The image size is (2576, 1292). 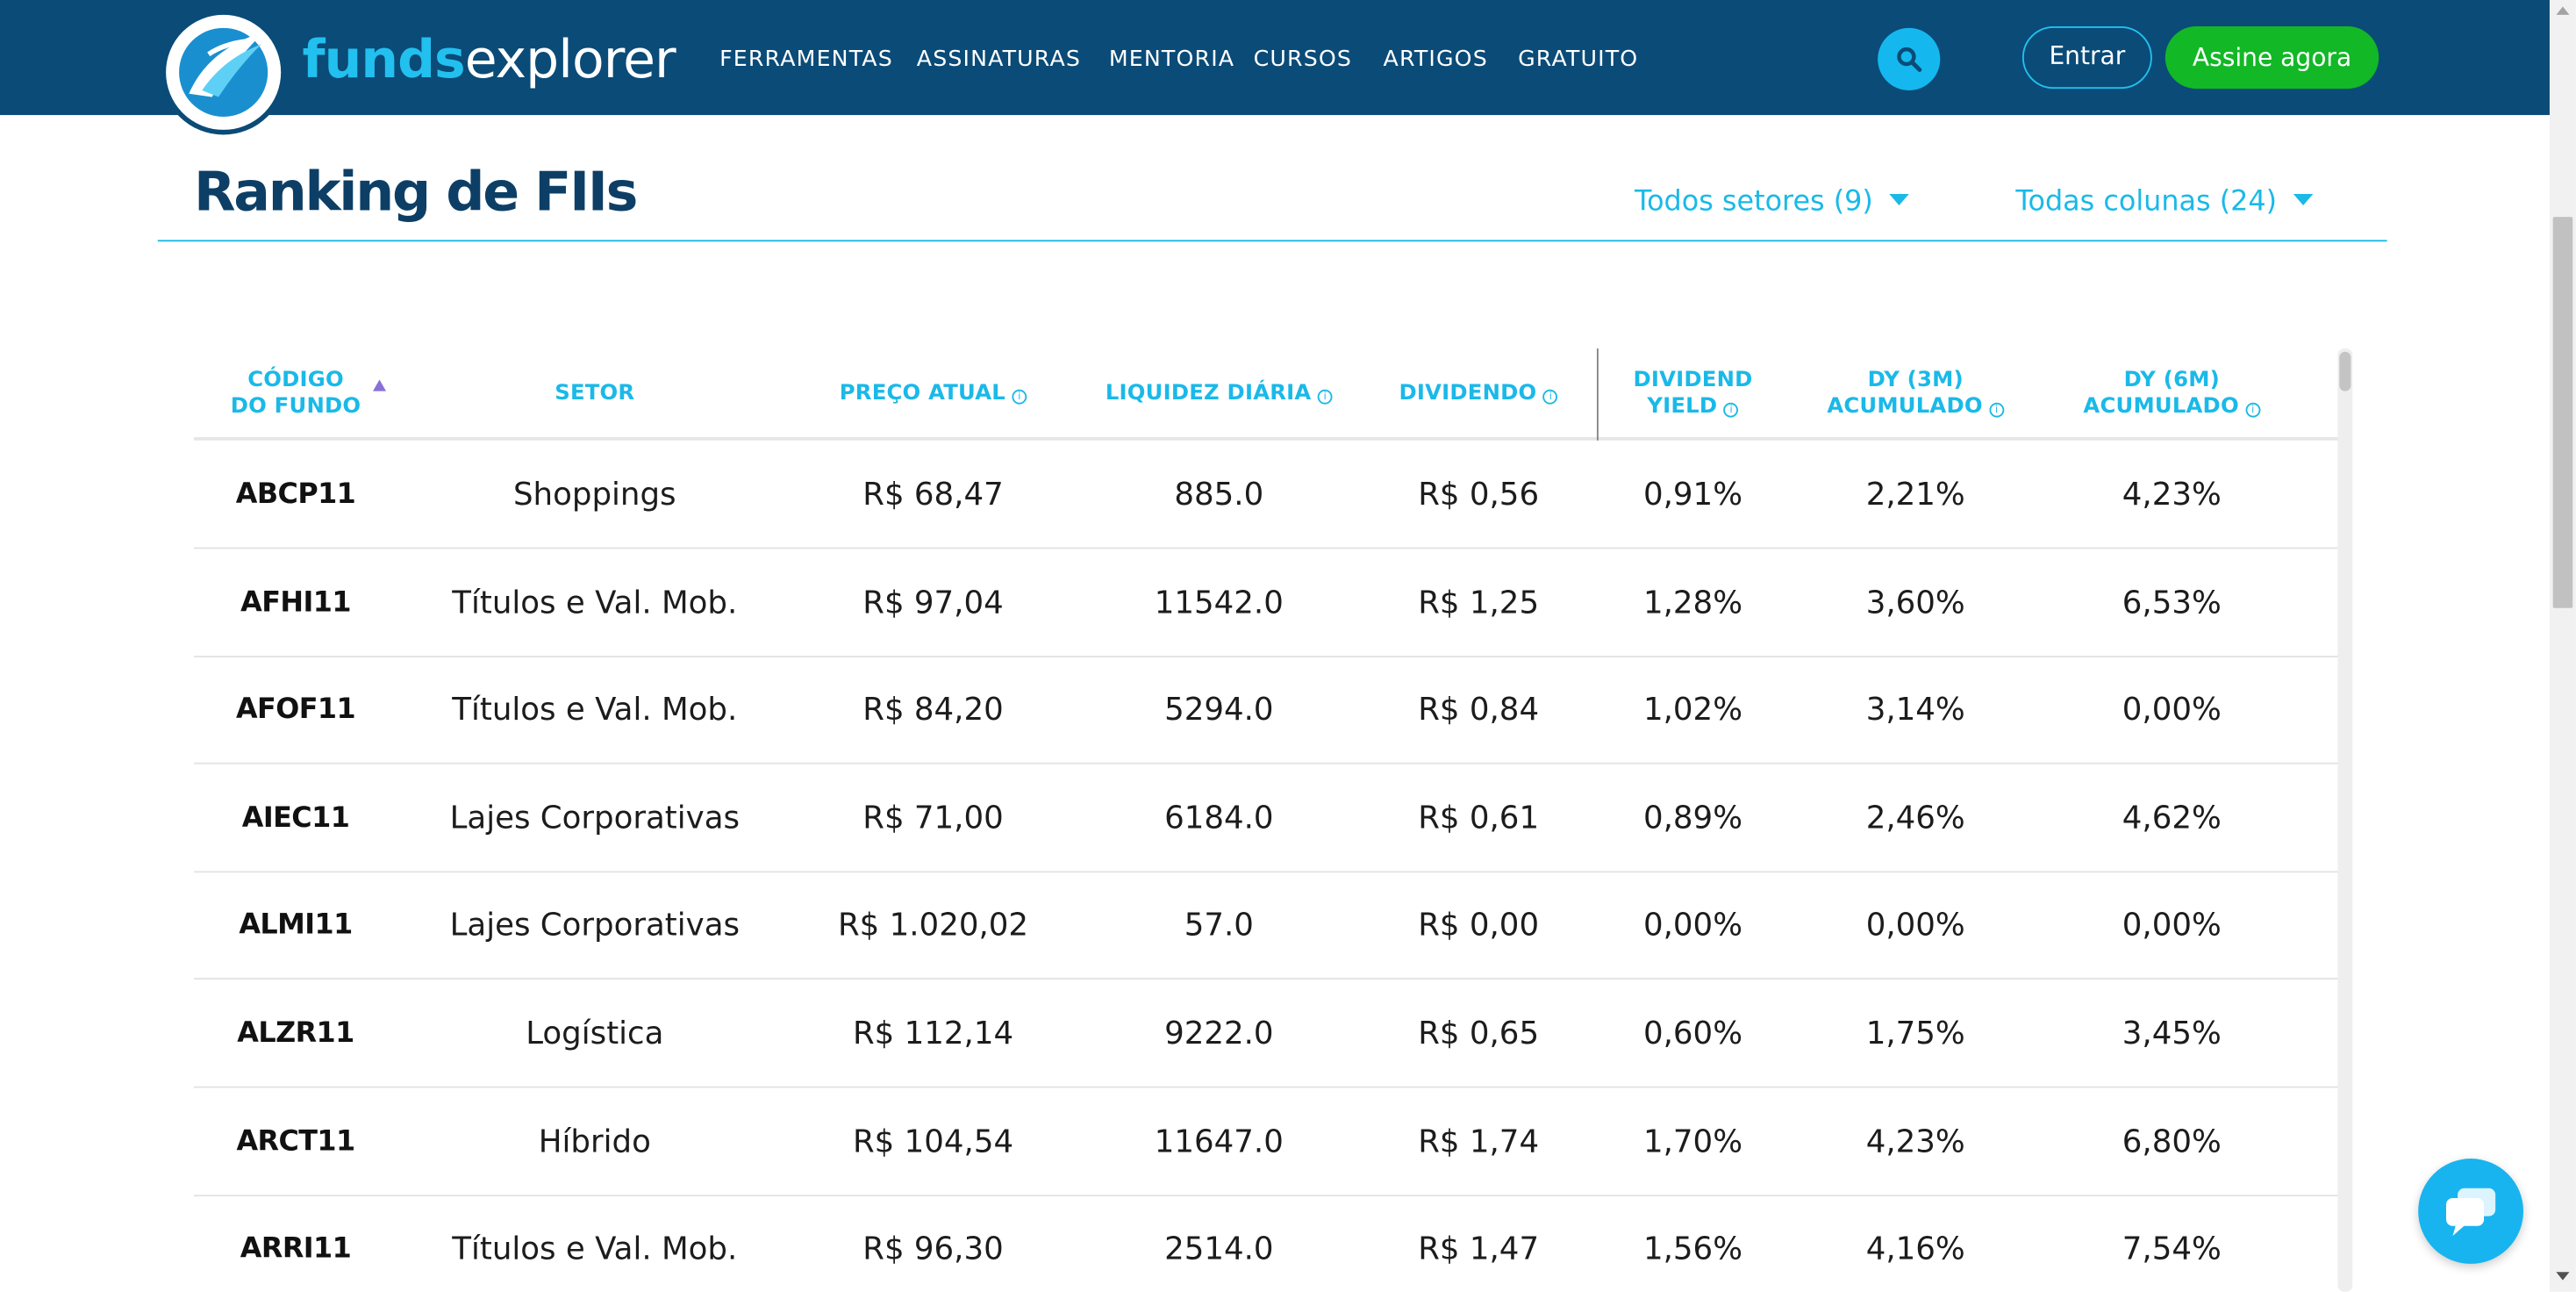 I want to click on cell-daily-liquidity: 11542.0, so click(x=1219, y=602).